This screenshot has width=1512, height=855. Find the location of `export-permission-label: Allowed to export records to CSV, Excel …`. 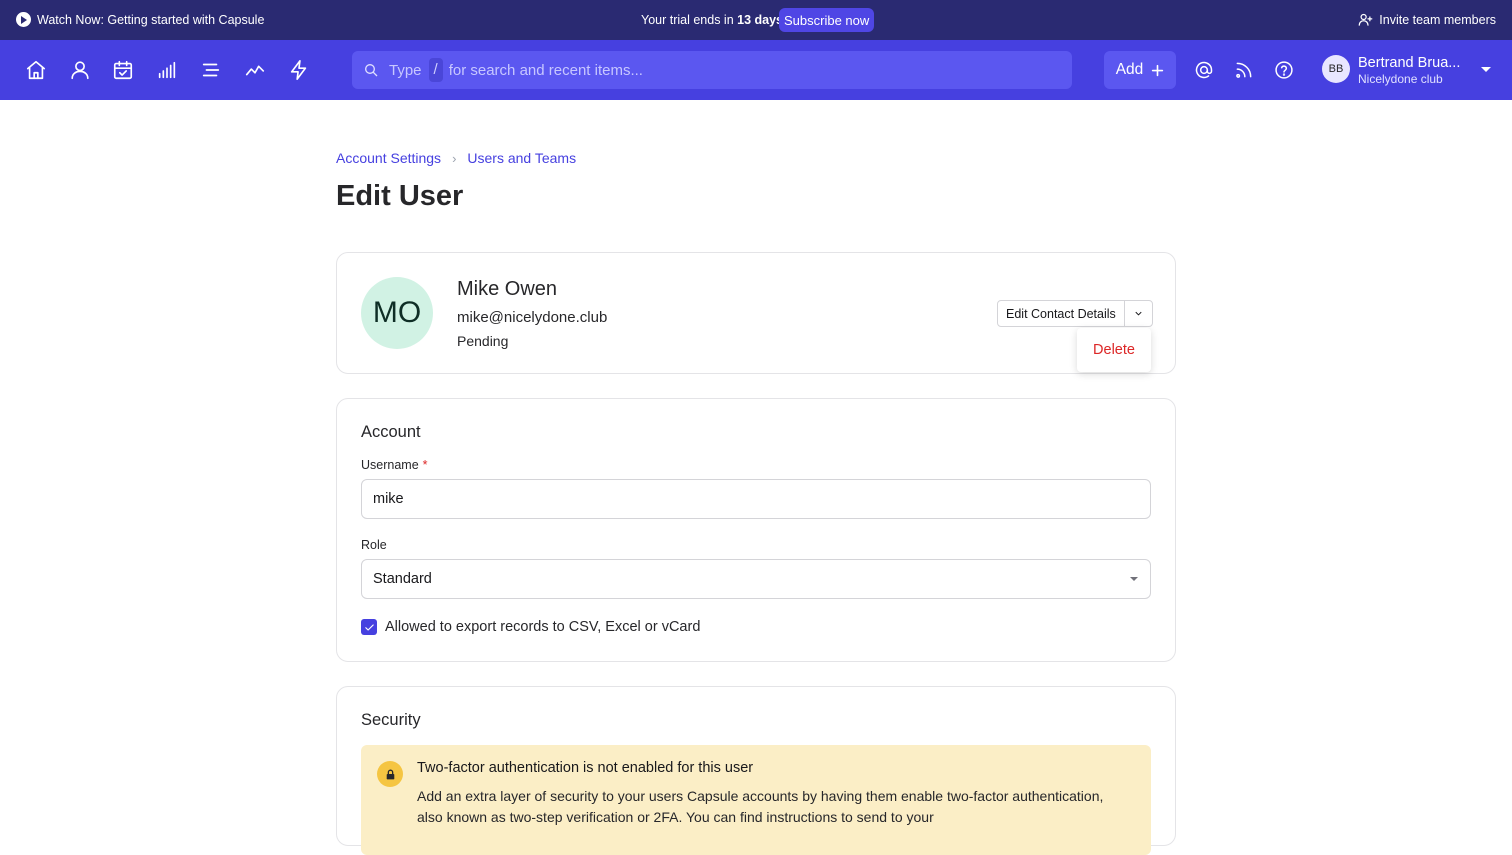

export-permission-label: Allowed to export records to CSV, Excel … is located at coordinates (542, 627).